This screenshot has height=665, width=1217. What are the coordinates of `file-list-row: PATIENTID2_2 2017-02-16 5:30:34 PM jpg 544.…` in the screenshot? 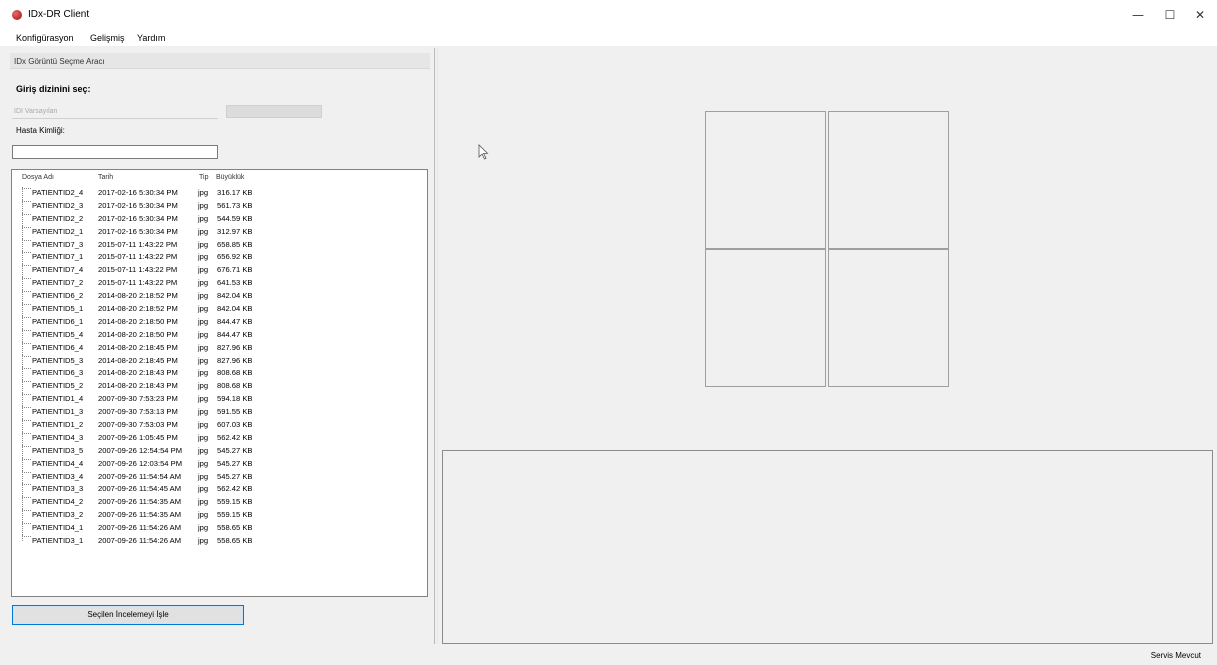 It's located at (219, 219).